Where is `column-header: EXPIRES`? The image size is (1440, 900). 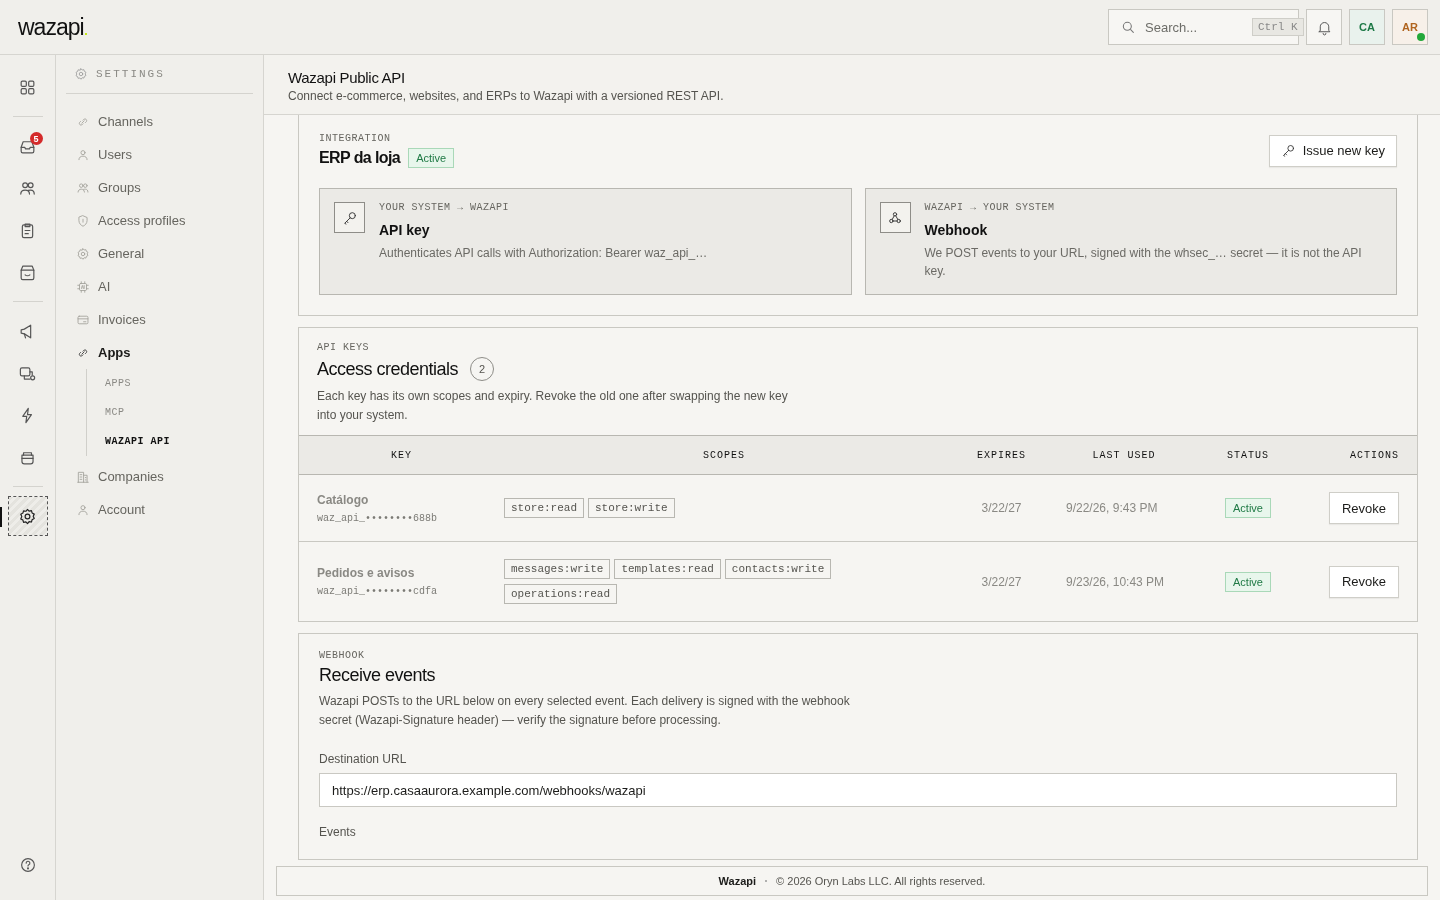
column-header: EXPIRES is located at coordinates (1001, 455).